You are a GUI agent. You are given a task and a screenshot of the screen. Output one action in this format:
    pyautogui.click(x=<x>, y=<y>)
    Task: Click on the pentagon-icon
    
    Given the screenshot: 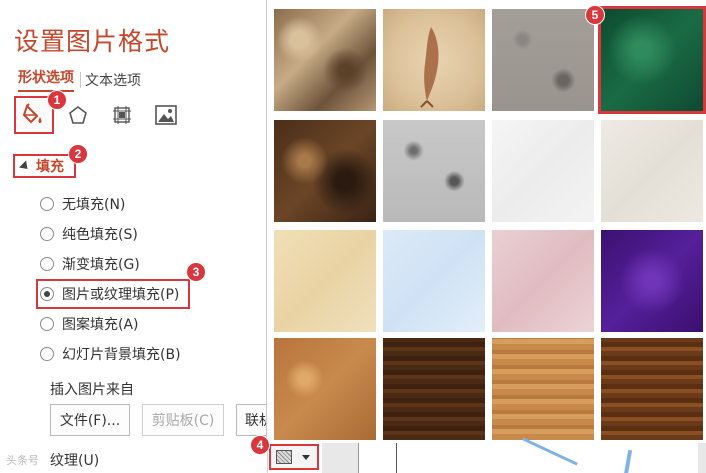 What is the action you would take?
    pyautogui.click(x=78, y=115)
    